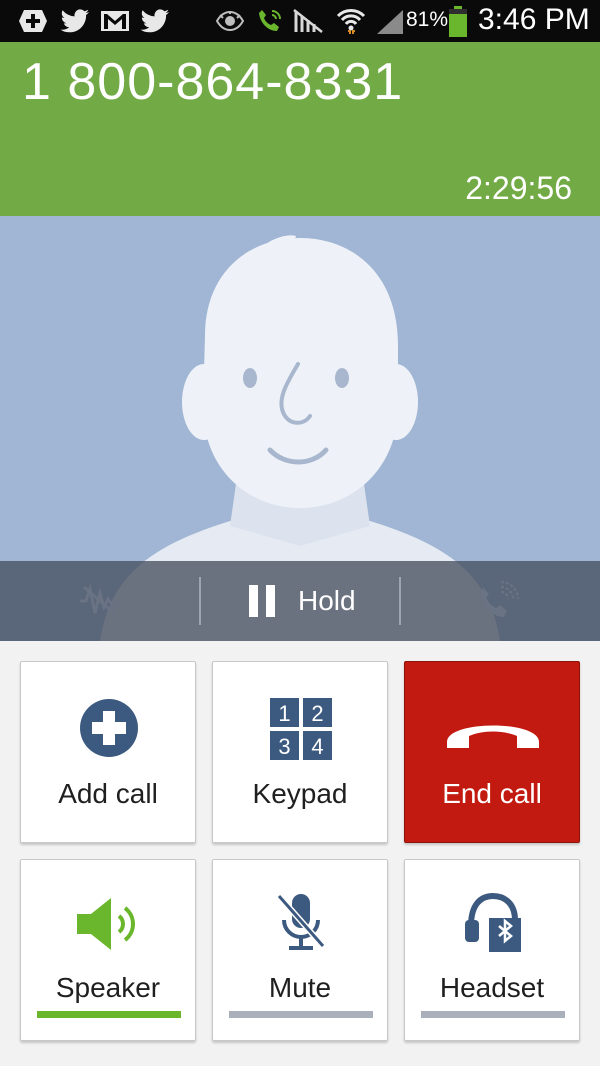 Image resolution: width=600 pixels, height=1066 pixels. I want to click on keypad-button: 1 2 3 4 Keypad, so click(300, 752).